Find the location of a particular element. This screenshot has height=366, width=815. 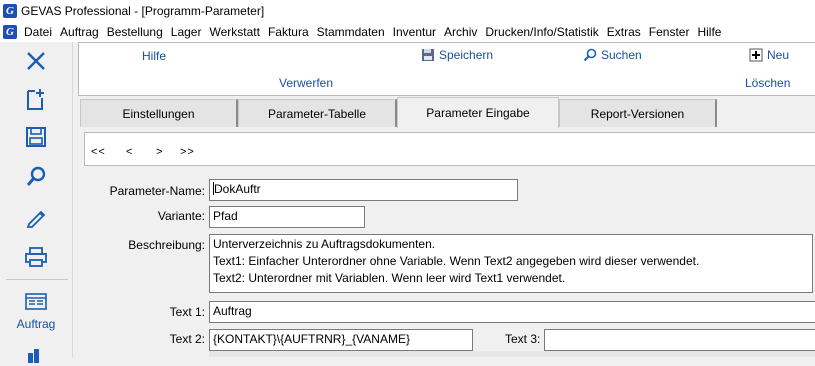

tab-einstellungen: Einstellungen is located at coordinates (159, 113).